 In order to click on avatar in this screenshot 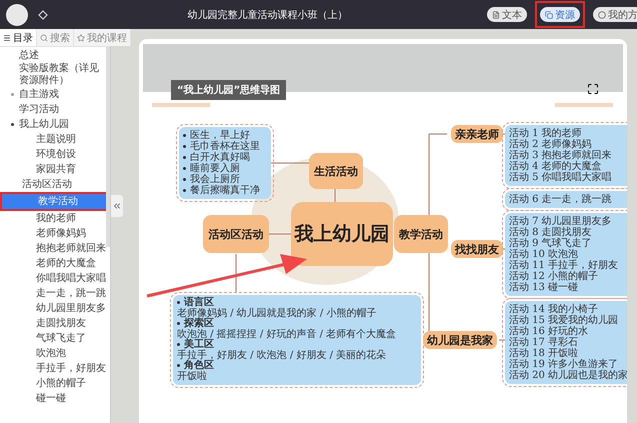, I will do `click(17, 15)`.